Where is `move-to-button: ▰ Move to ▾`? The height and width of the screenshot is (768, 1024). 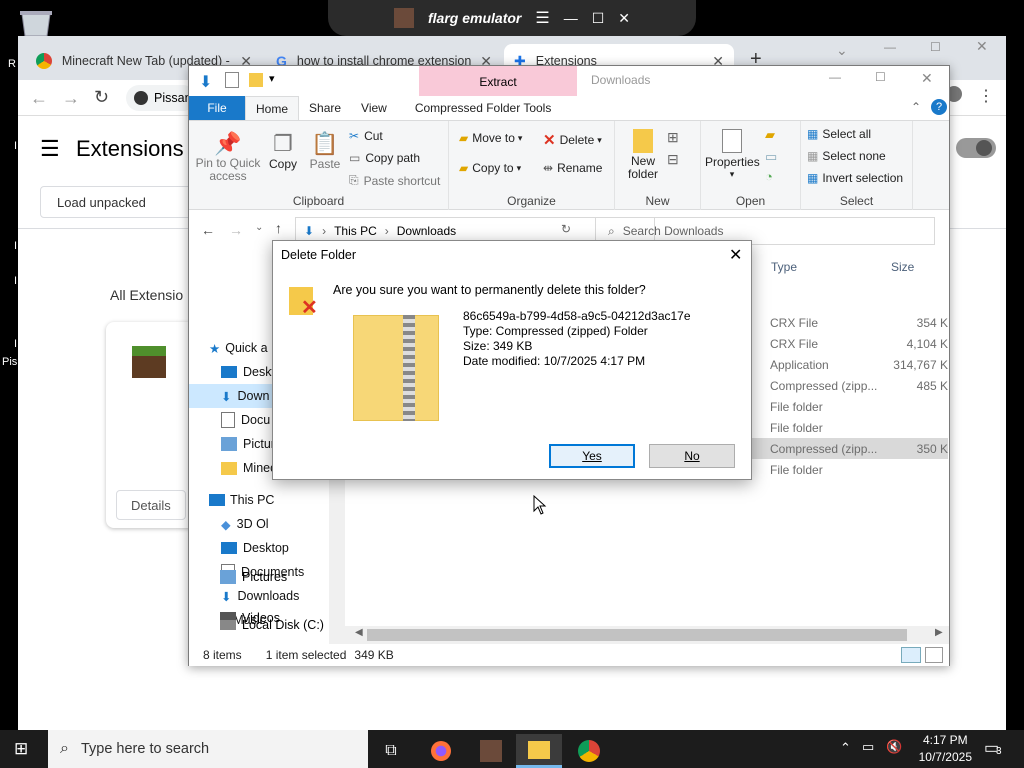 move-to-button: ▰ Move to ▾ is located at coordinates (490, 138).